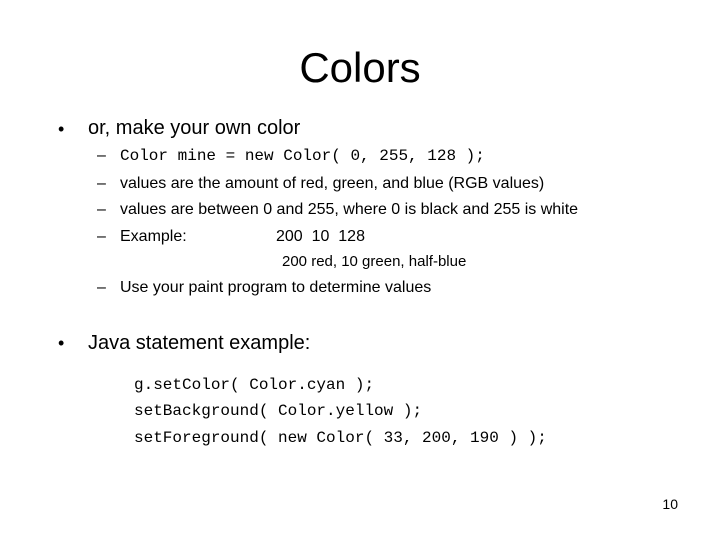 This screenshot has width=720, height=540. I want to click on code-line: g.setColor( Color.cyan );, so click(254, 385).